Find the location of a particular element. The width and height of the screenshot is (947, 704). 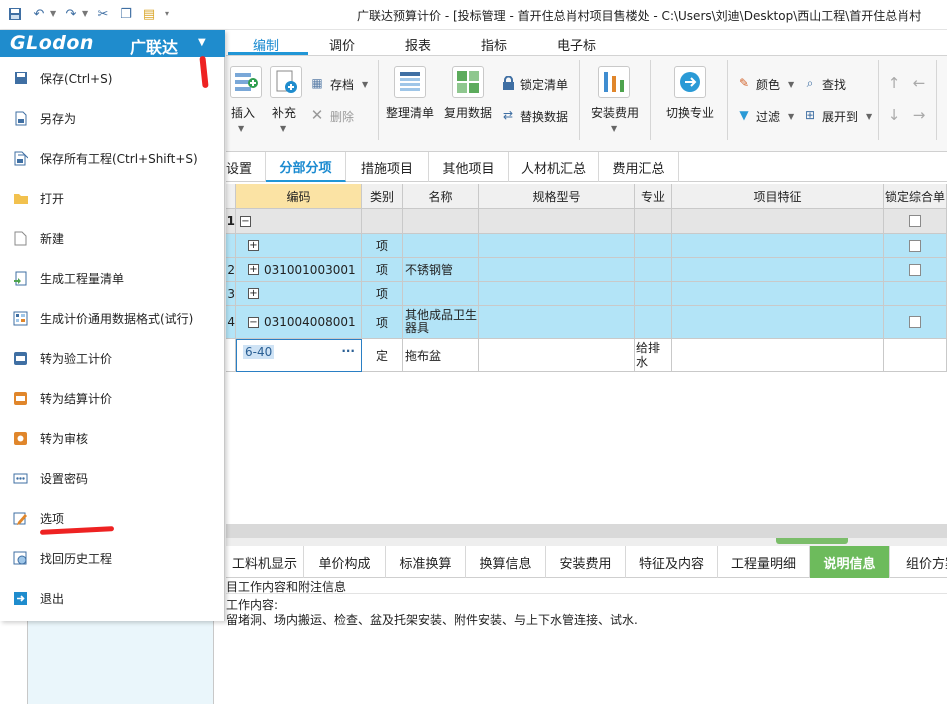

delete-button: 删除 is located at coordinates (342, 116).